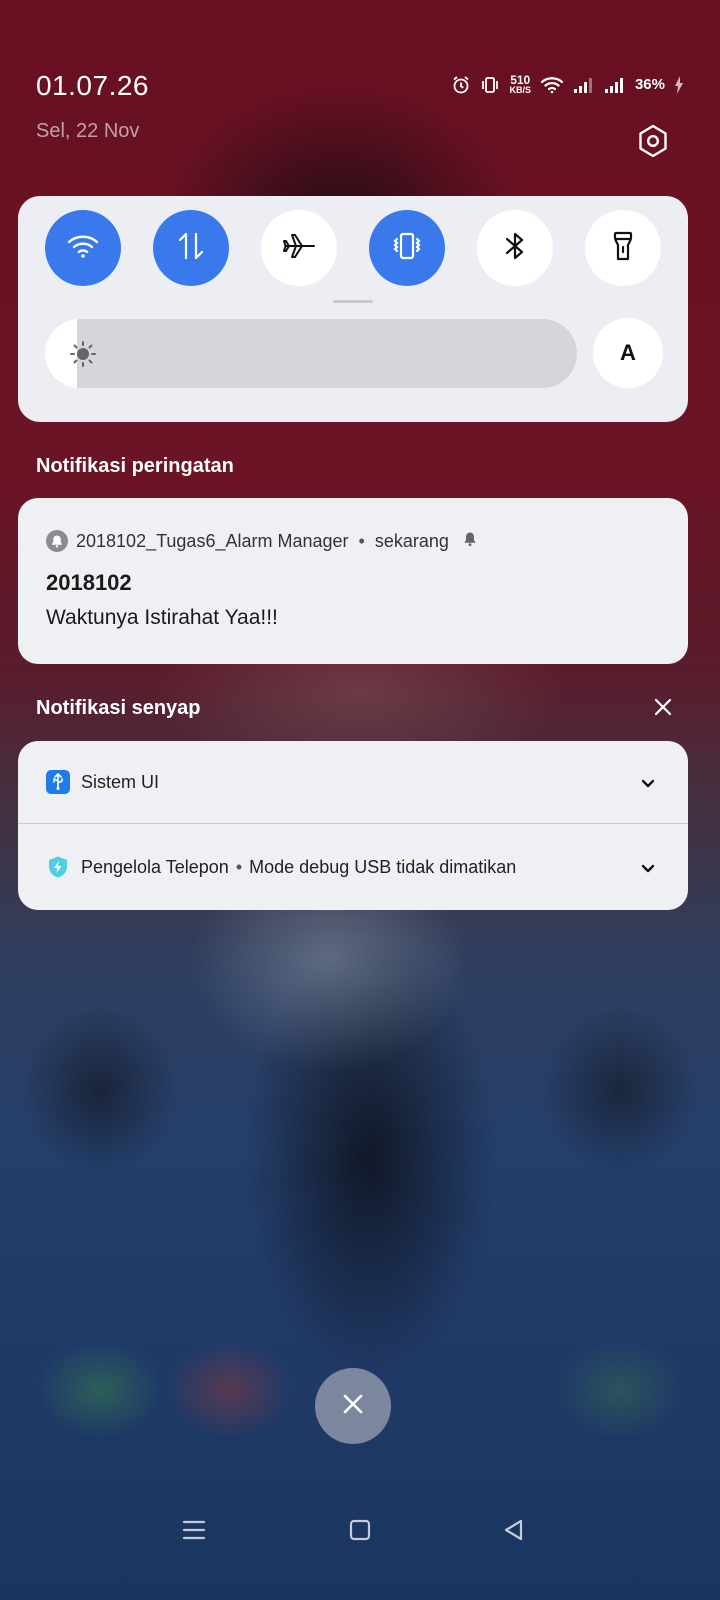 Image resolution: width=720 pixels, height=1600 pixels. Describe the element at coordinates (470, 541) in the screenshot. I see `alerting-bell-icon` at that location.